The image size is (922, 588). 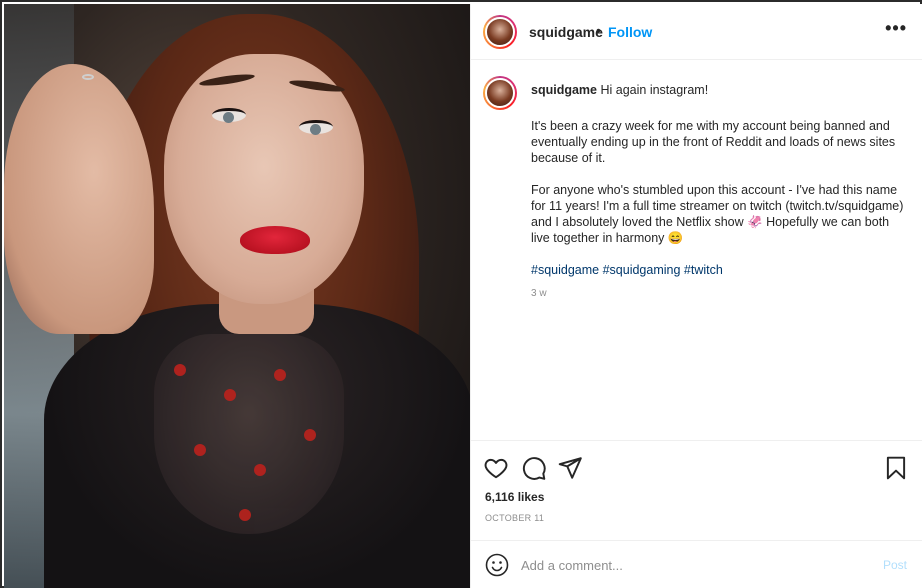 What do you see at coordinates (630, 32) in the screenshot?
I see `follow-button: Follow` at bounding box center [630, 32].